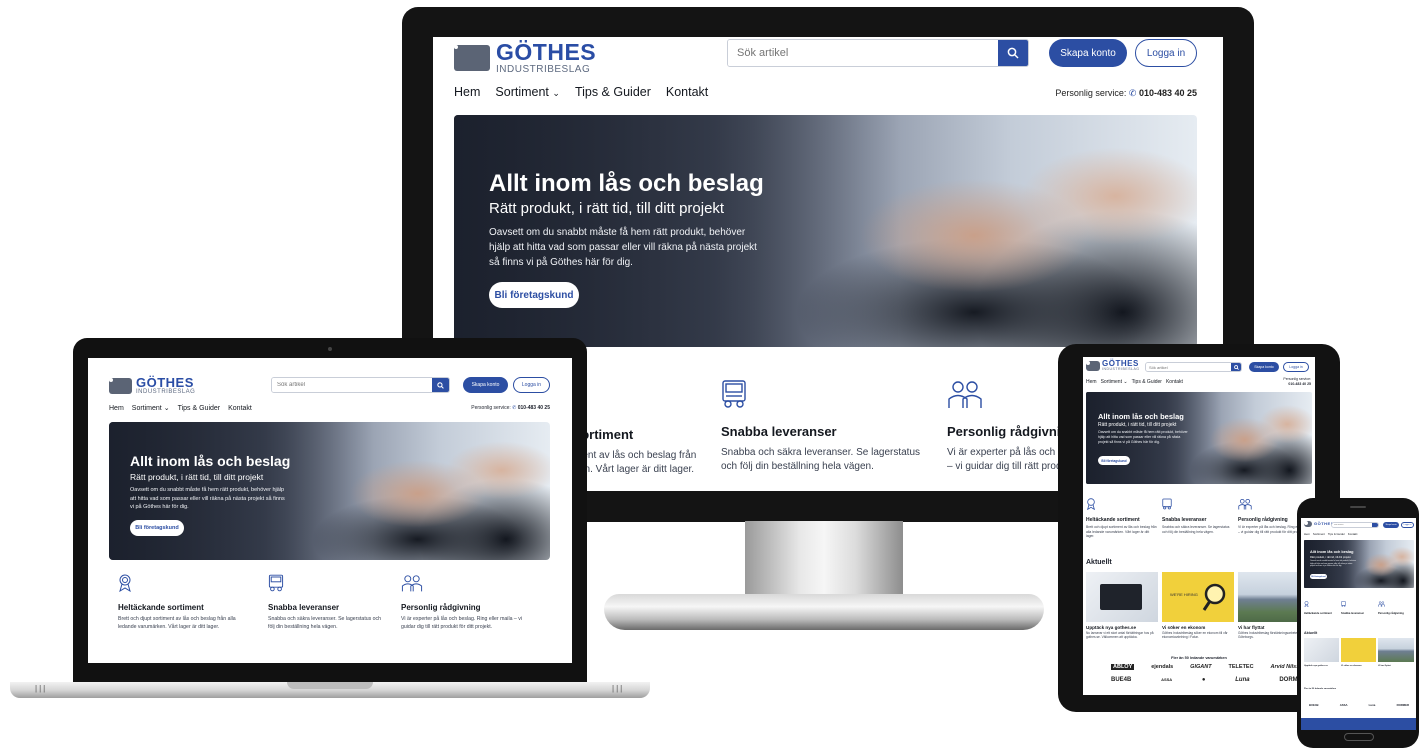 The image size is (1425, 752). I want to click on logo: GÖTHES, so click(1319, 524).